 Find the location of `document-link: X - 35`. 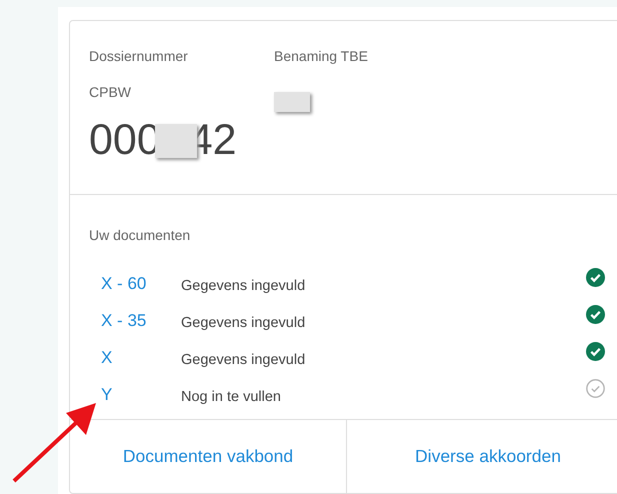

document-link: X - 35 is located at coordinates (141, 320).